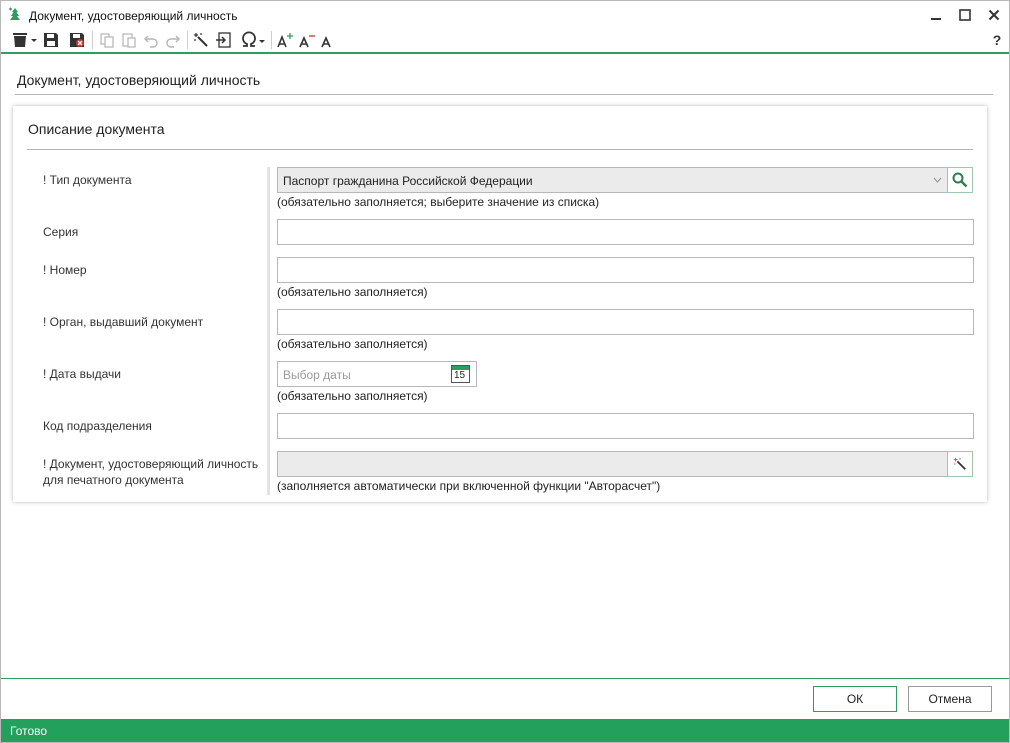  I want to click on save-close-icon, so click(77, 40).